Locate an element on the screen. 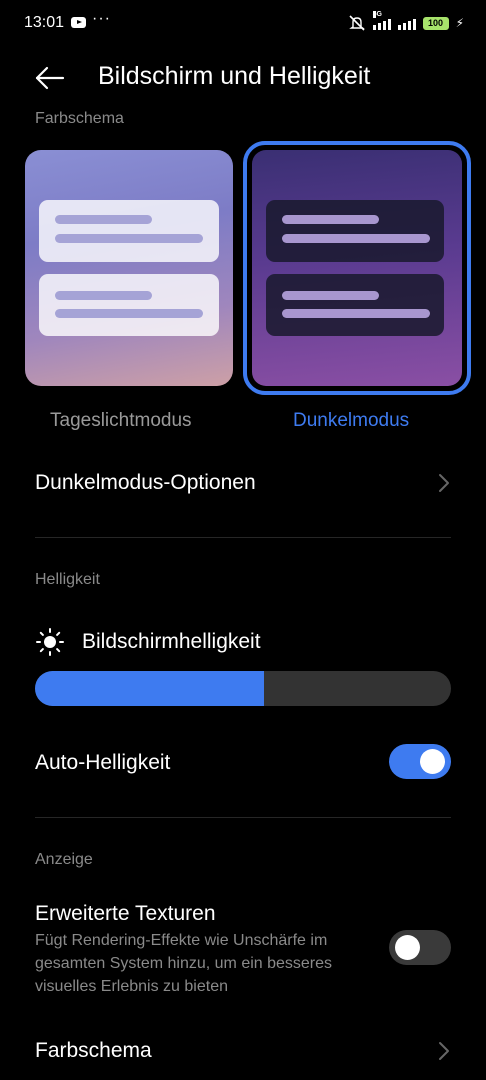 This screenshot has width=486, height=1080. textures-toggle is located at coordinates (420, 947).